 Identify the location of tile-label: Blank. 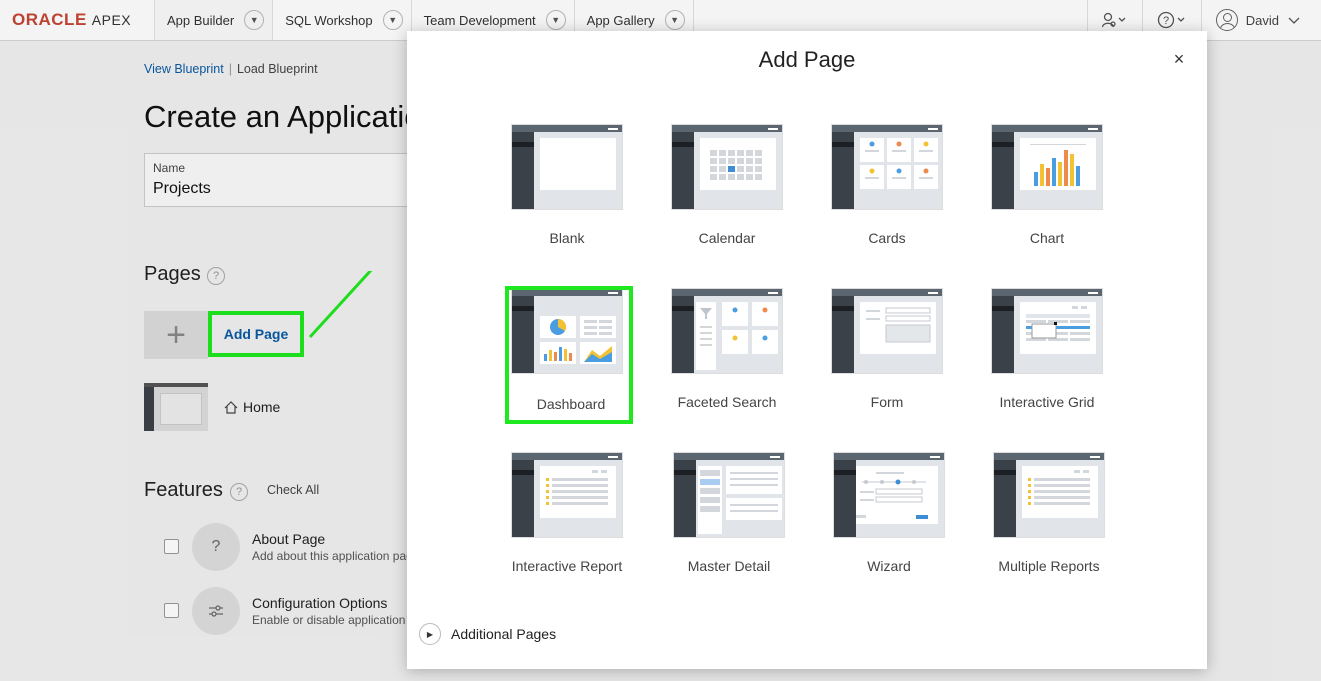
(567, 238).